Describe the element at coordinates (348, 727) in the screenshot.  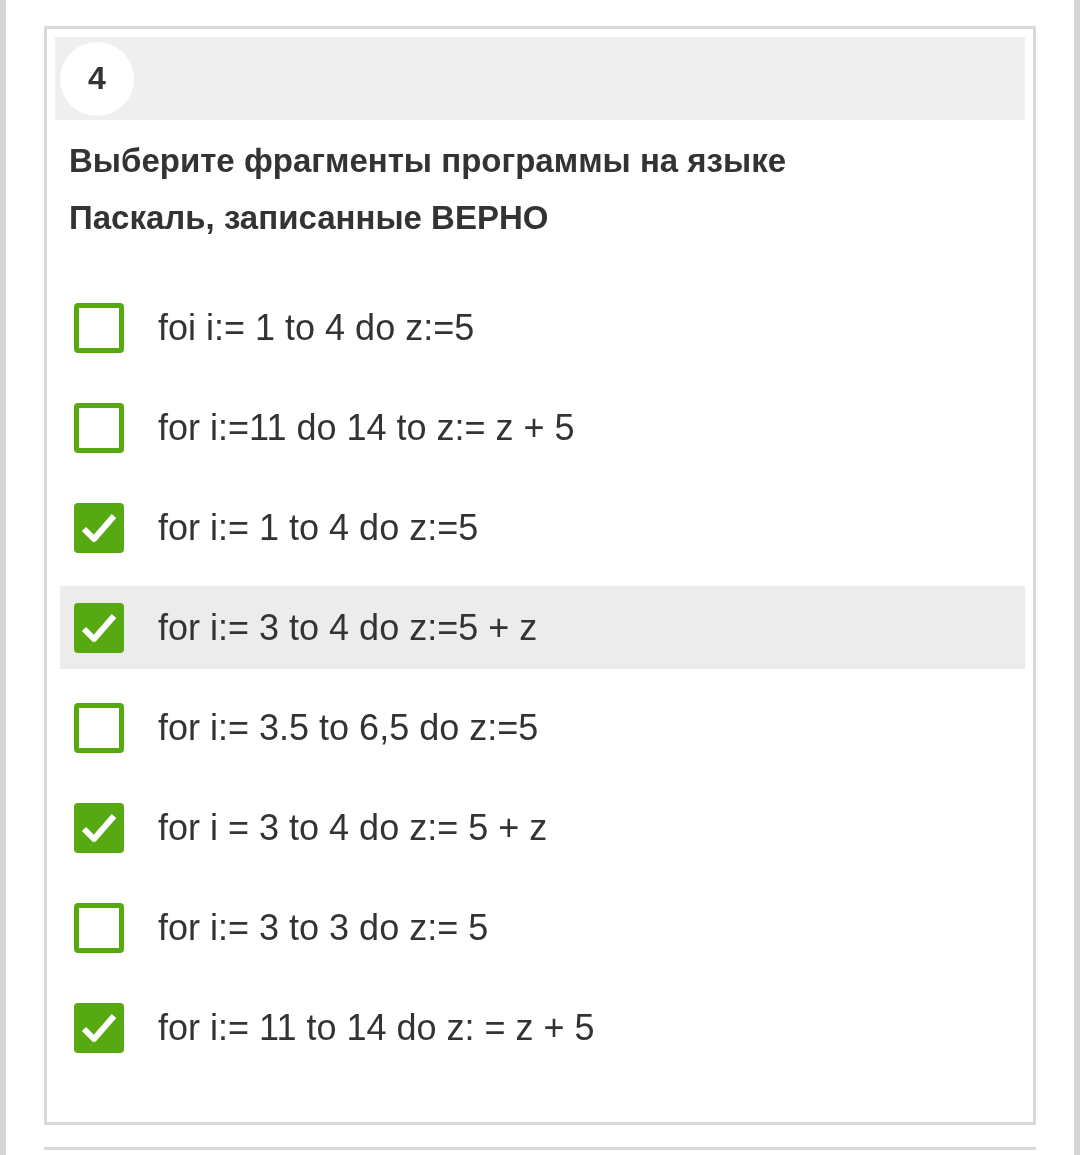
I see `option-label: for i:= 3.5 to 6,5 do z:=5` at that location.